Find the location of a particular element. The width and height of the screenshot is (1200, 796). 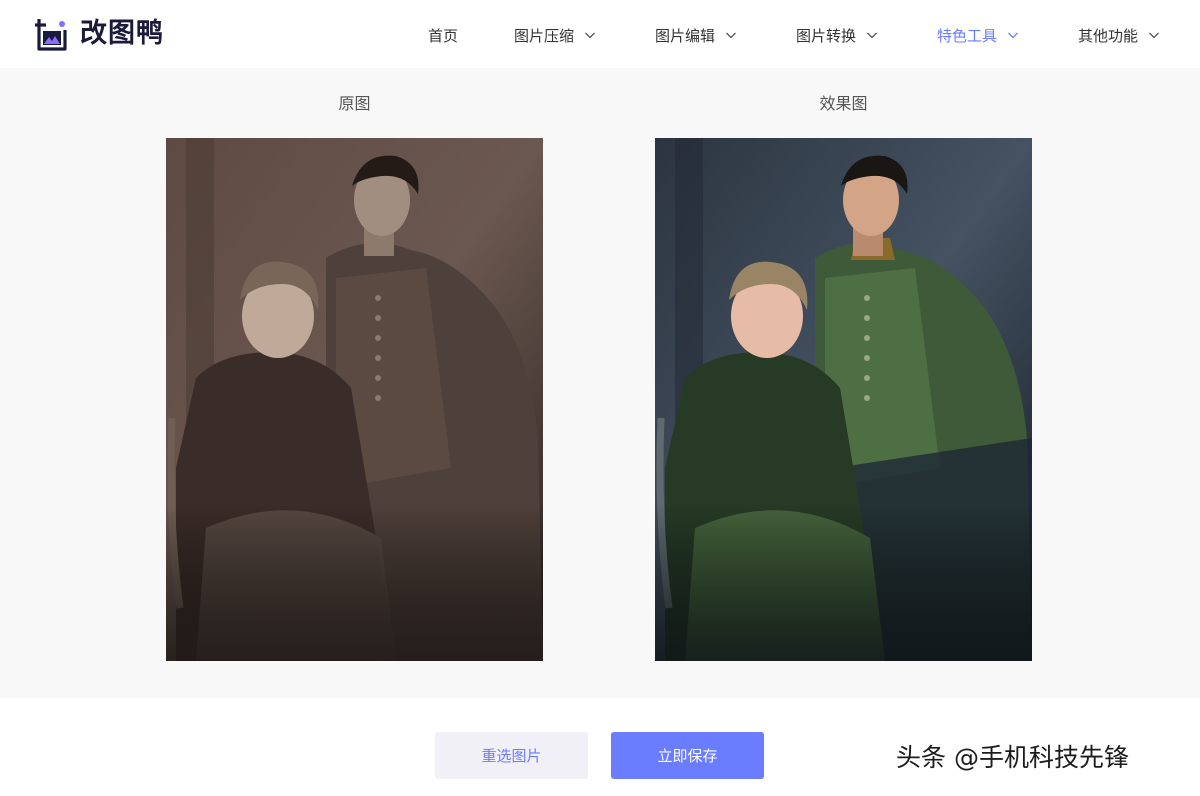

action-bar: 重选图片 立即保存 头条 @手机科技先锋 is located at coordinates (600, 747).